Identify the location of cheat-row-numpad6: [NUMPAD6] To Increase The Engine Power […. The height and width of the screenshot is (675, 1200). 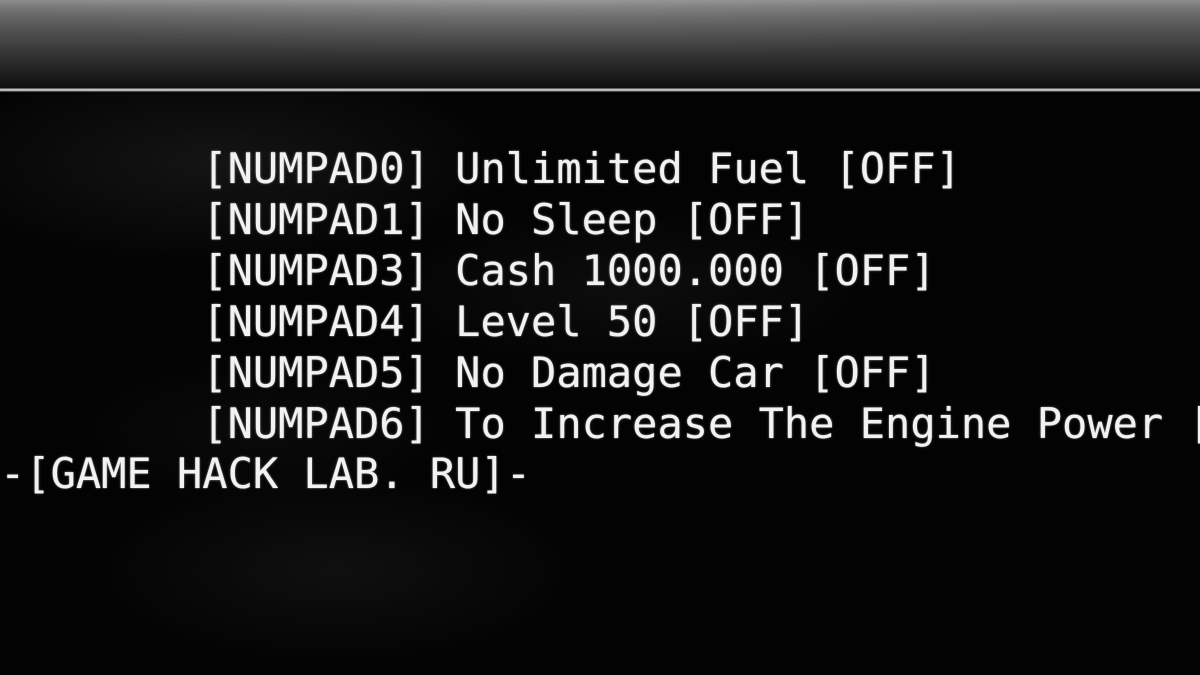
(600, 397).